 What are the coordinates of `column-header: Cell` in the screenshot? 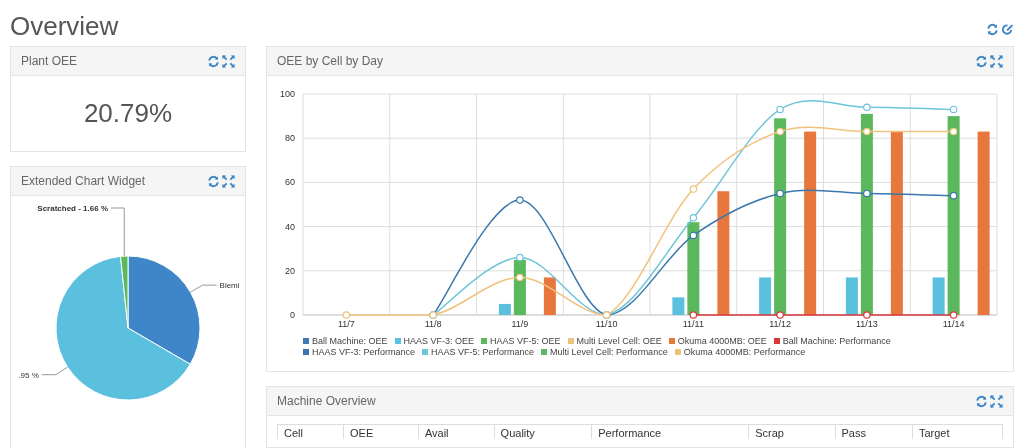 It's located at (310, 431).